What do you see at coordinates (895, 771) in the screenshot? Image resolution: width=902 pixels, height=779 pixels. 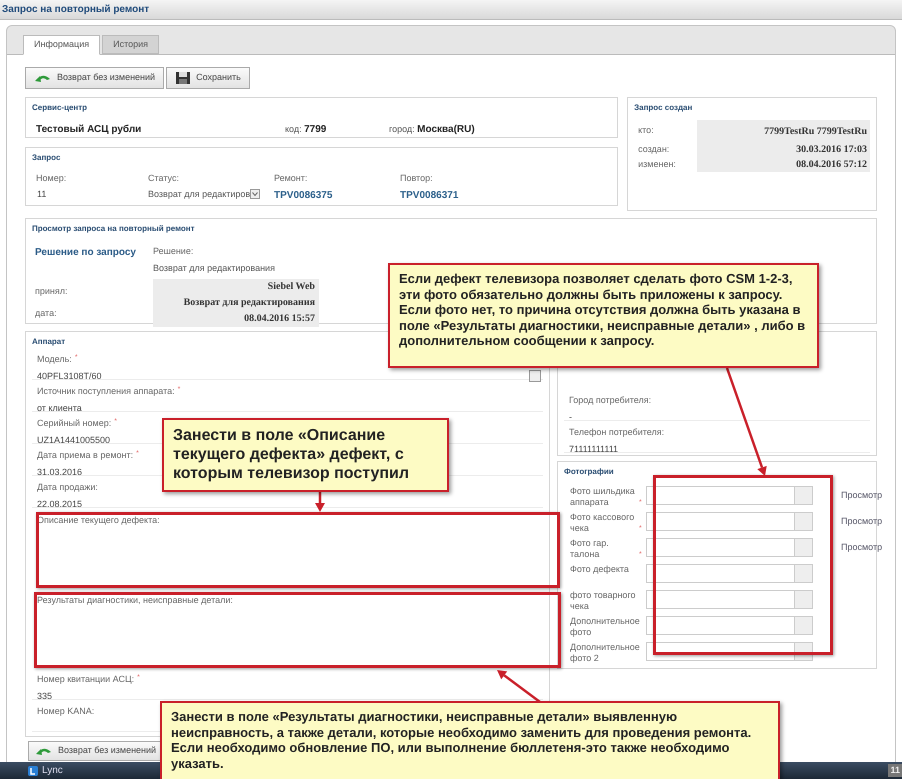 I see `page-number: 11` at bounding box center [895, 771].